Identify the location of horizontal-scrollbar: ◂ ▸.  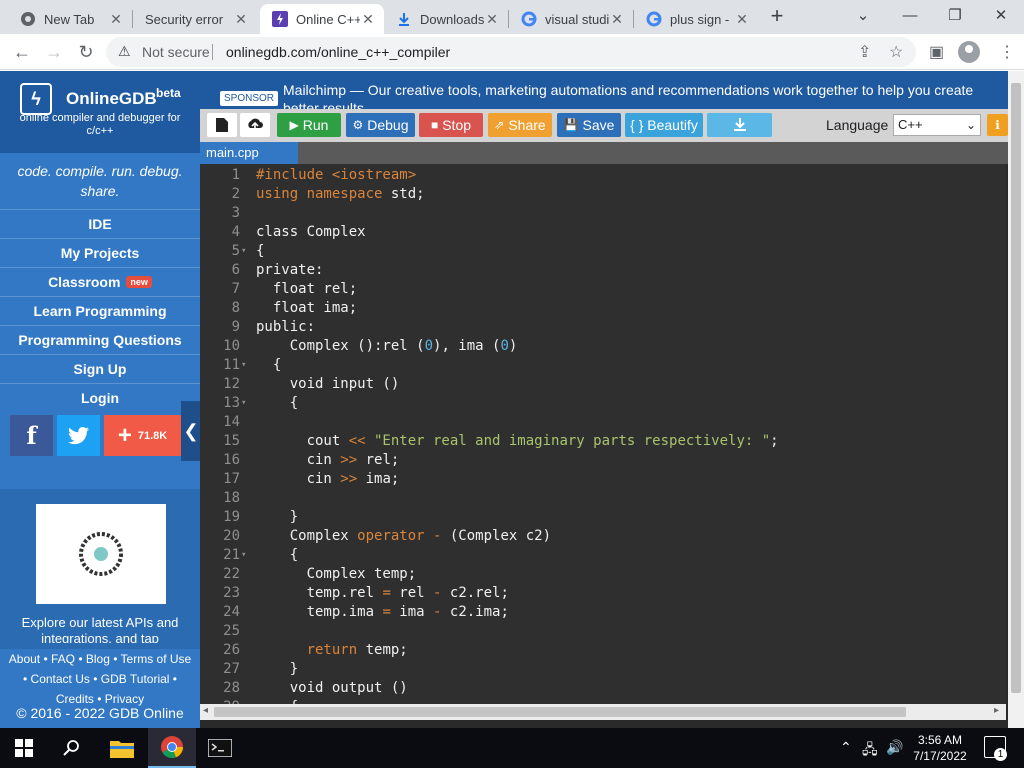
(603, 712).